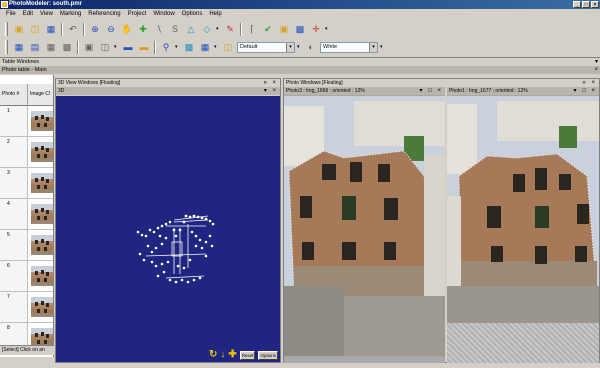 This screenshot has width=600, height=368. I want to click on new-project-icon: ▣, so click(19, 29).